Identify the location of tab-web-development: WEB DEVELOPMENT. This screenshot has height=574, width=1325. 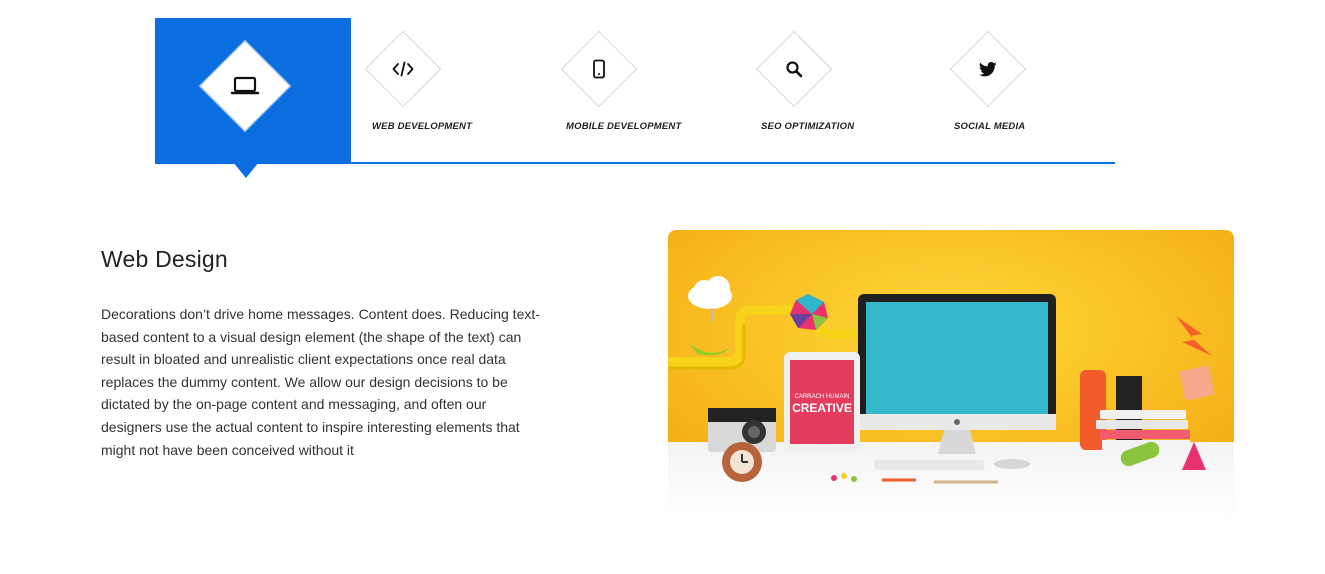
(449, 90).